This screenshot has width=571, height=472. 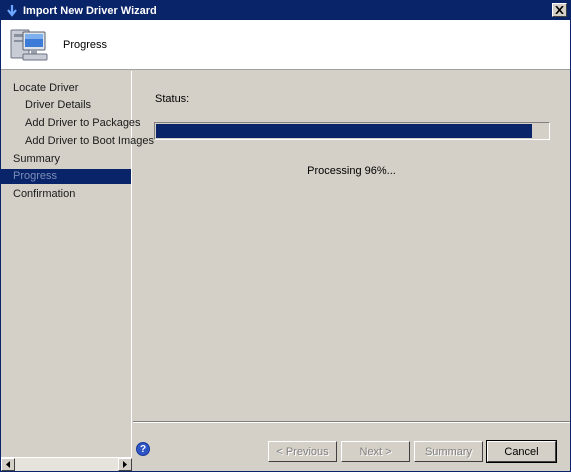 I want to click on scroll-right-button, so click(x=125, y=464).